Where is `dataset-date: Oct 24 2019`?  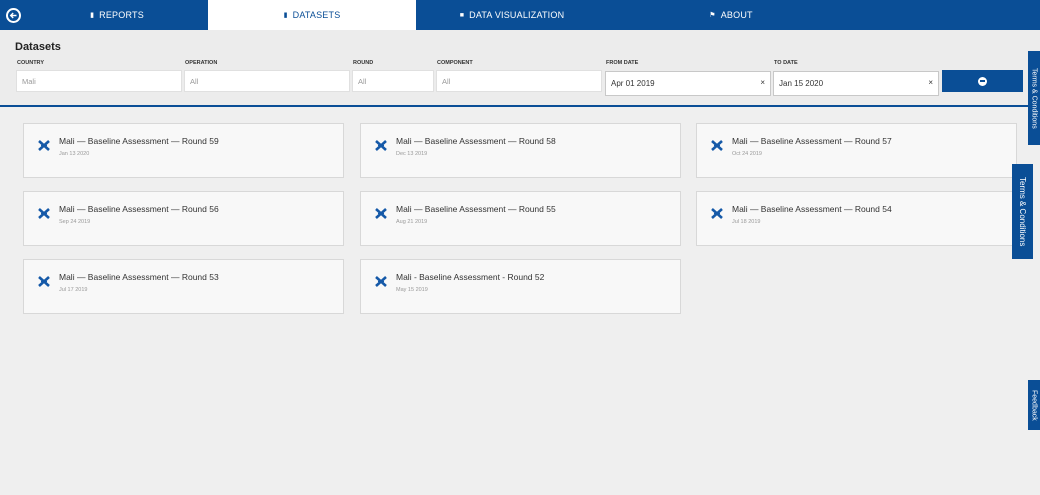 dataset-date: Oct 24 2019 is located at coordinates (747, 154).